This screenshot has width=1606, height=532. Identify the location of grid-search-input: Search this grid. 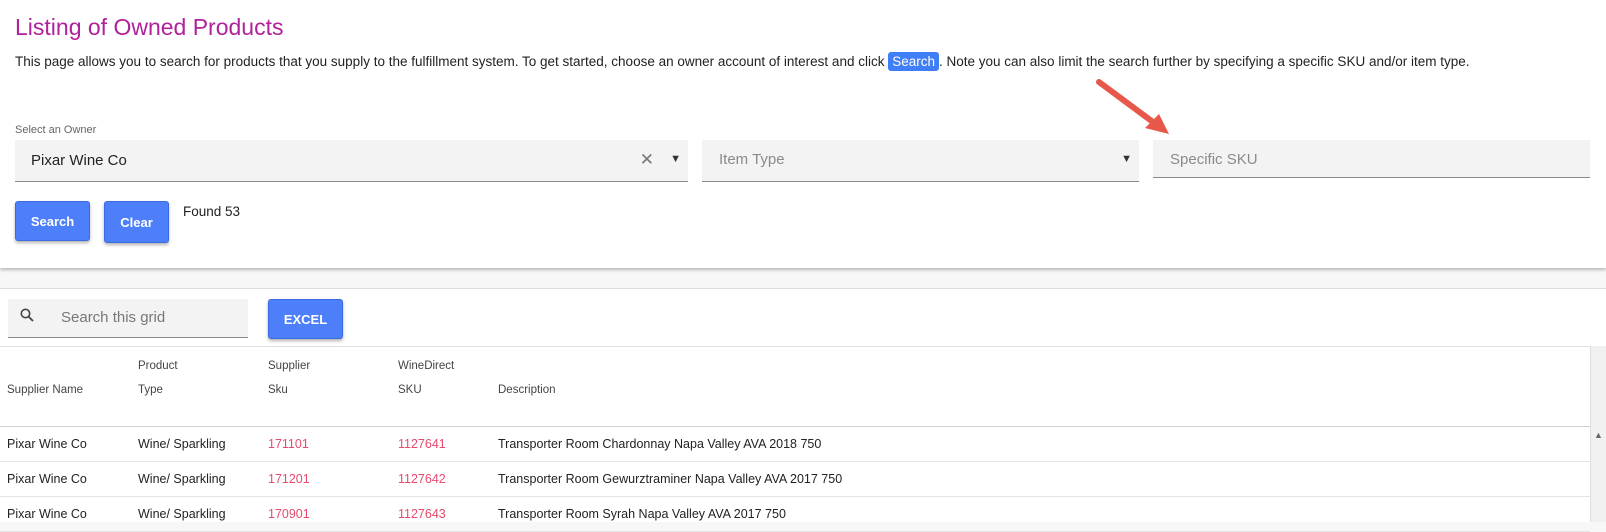
(128, 318).